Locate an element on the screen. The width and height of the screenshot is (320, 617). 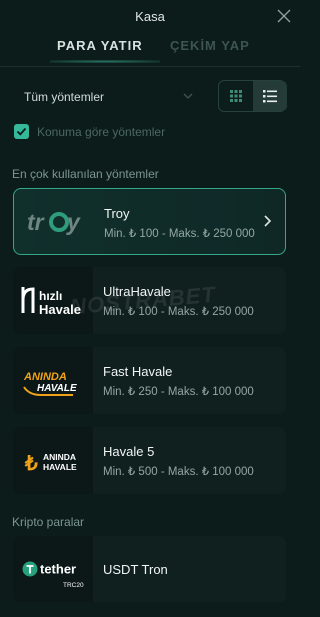
method-name: Havale 5 is located at coordinates (129, 451).